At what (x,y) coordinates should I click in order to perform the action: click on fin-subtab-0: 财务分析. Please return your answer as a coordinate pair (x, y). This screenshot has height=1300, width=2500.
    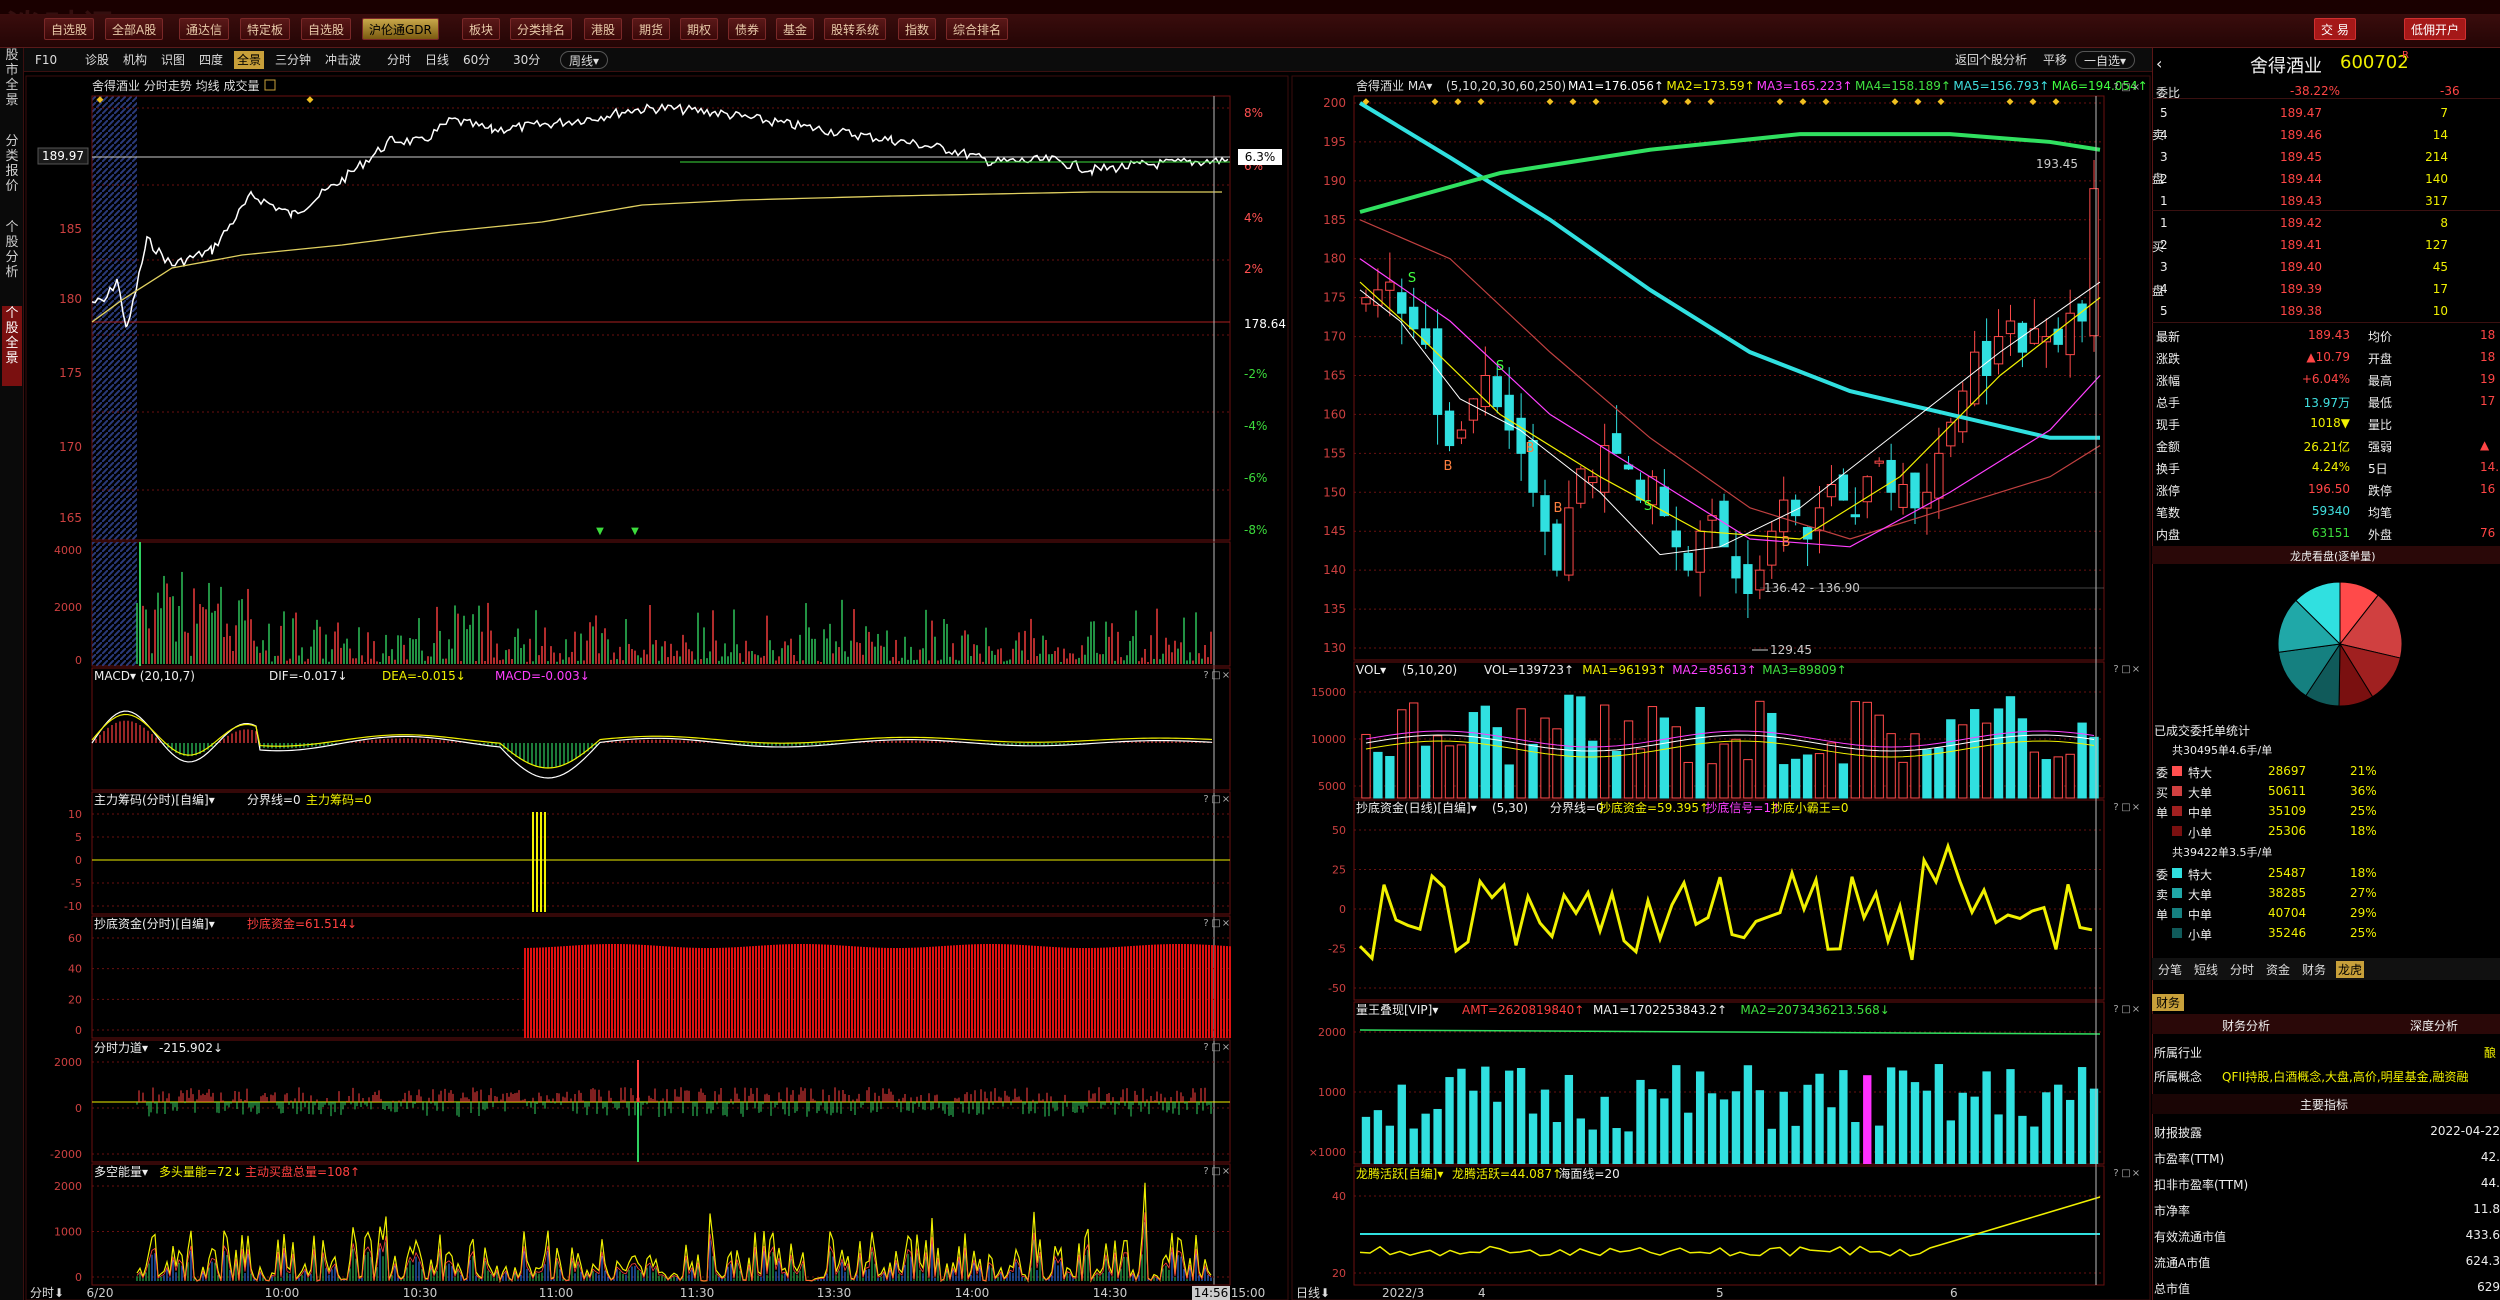
    Looking at the image, I should click on (2246, 1025).